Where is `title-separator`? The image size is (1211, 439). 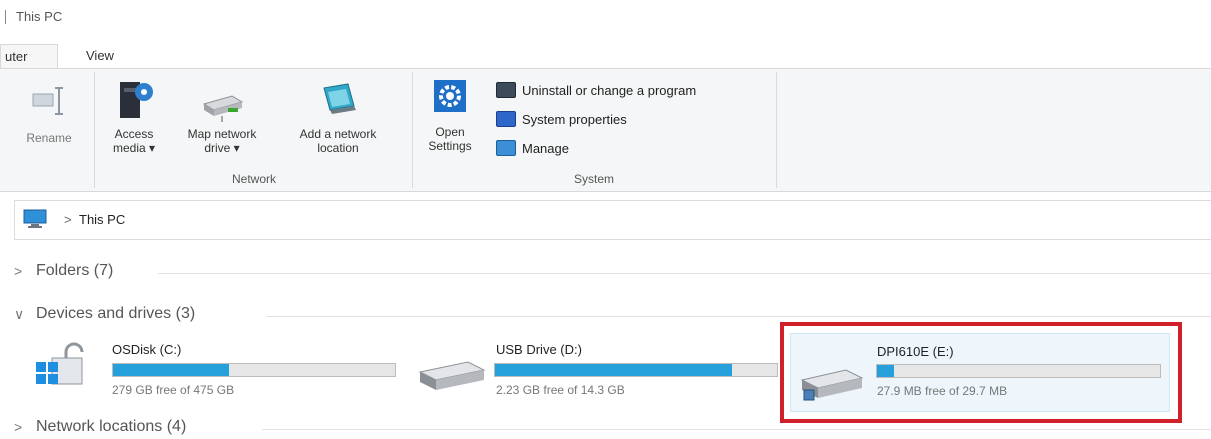
title-separator is located at coordinates (5, 17).